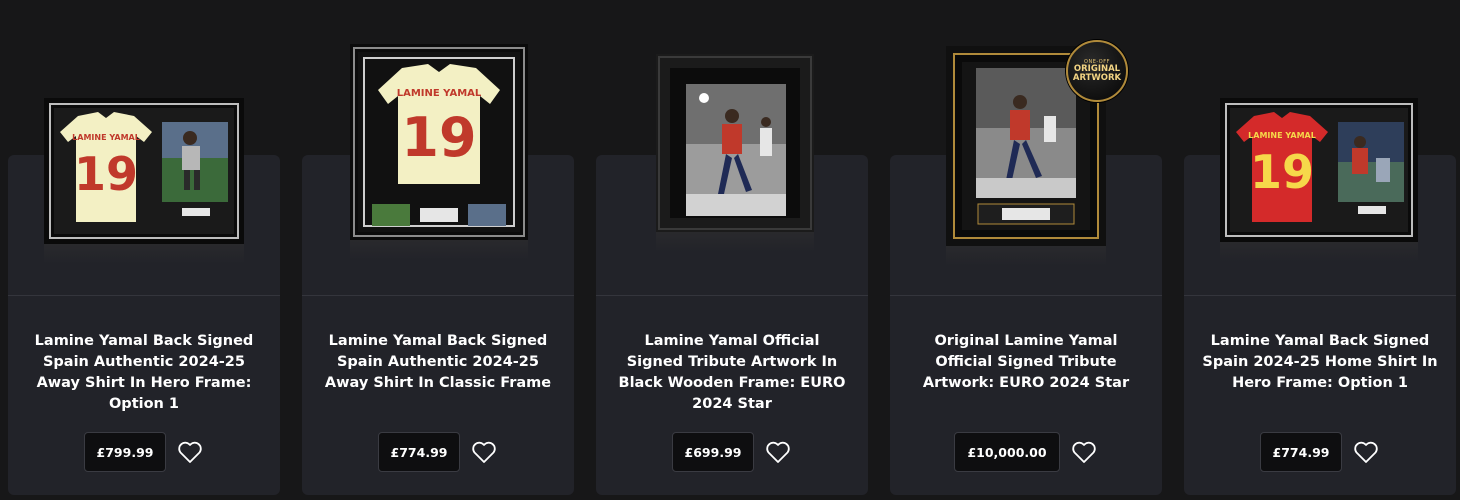  I want to click on original-artwork-badge: ONE-OFF ORIGINAL ARTWORK, so click(1097, 71).